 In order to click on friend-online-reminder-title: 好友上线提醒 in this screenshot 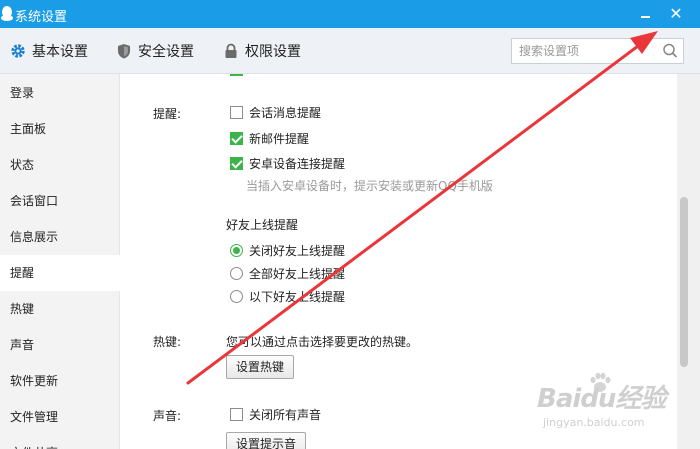, I will do `click(262, 225)`.